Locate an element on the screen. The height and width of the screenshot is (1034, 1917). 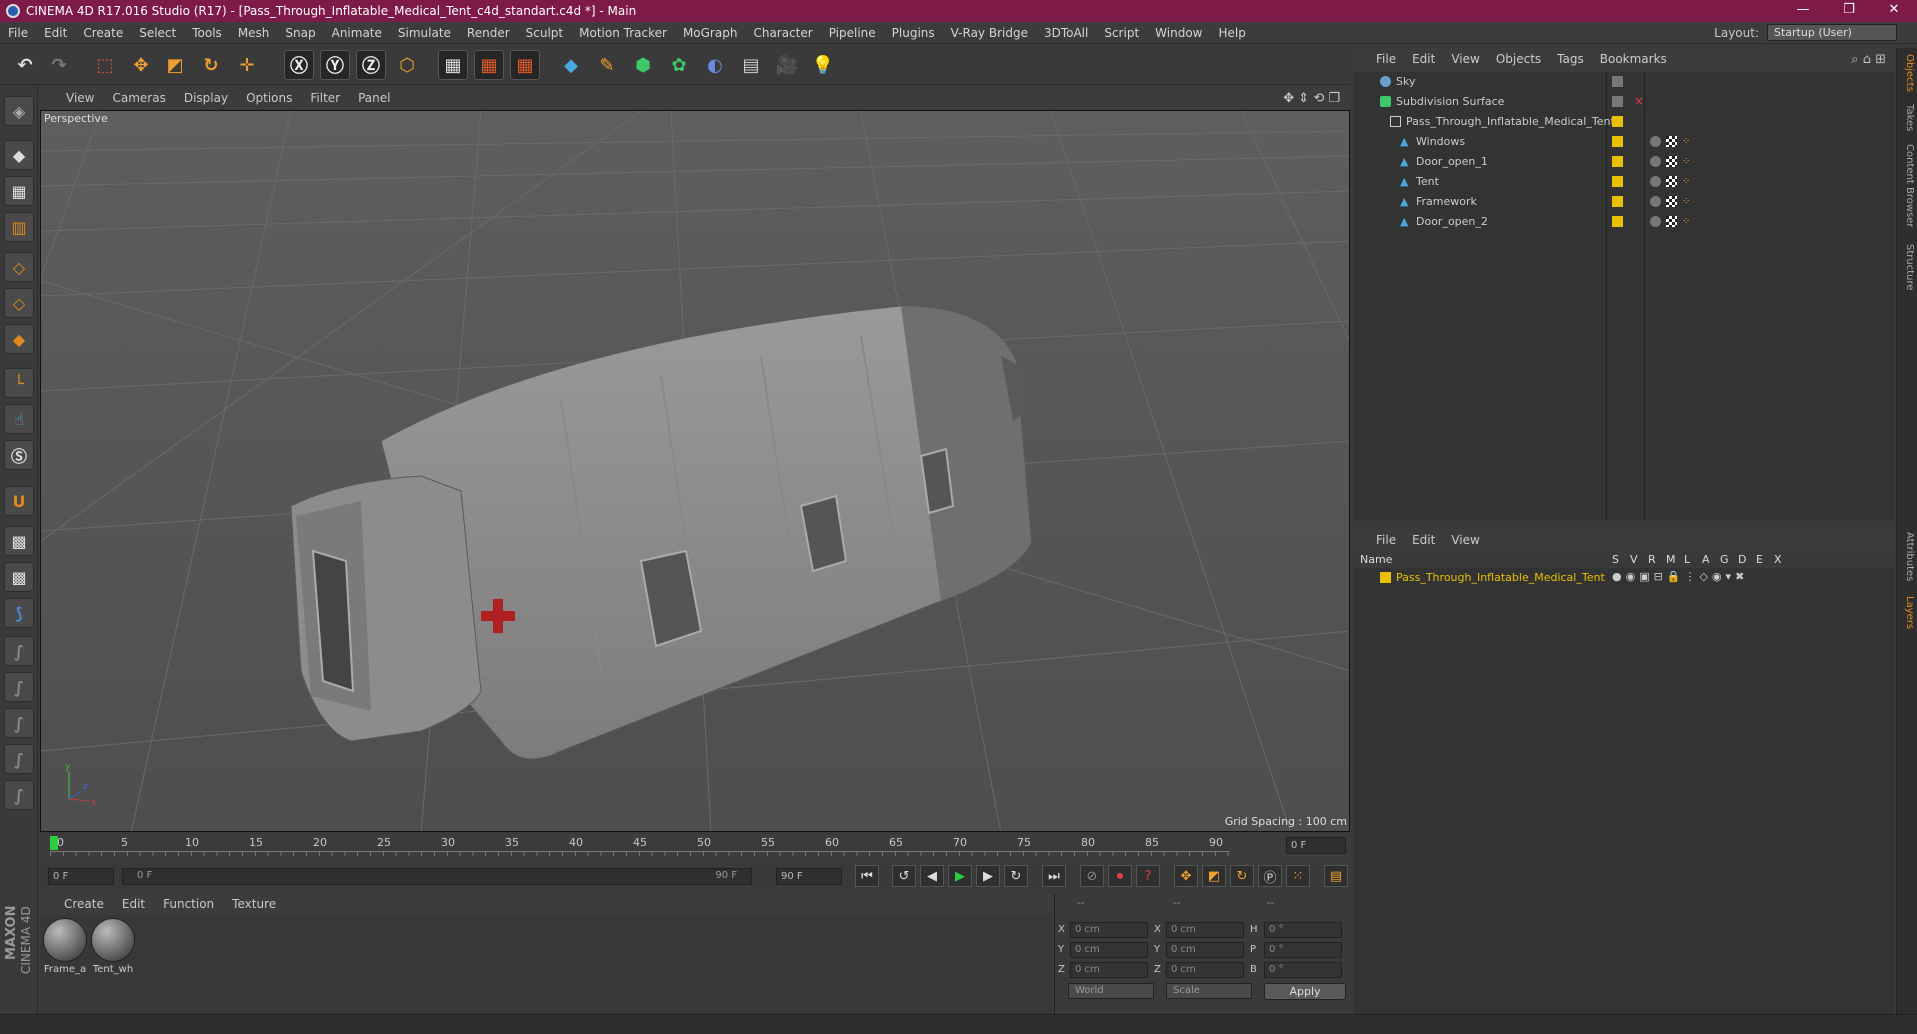
material-menu-texture: Texture is located at coordinates (254, 904).